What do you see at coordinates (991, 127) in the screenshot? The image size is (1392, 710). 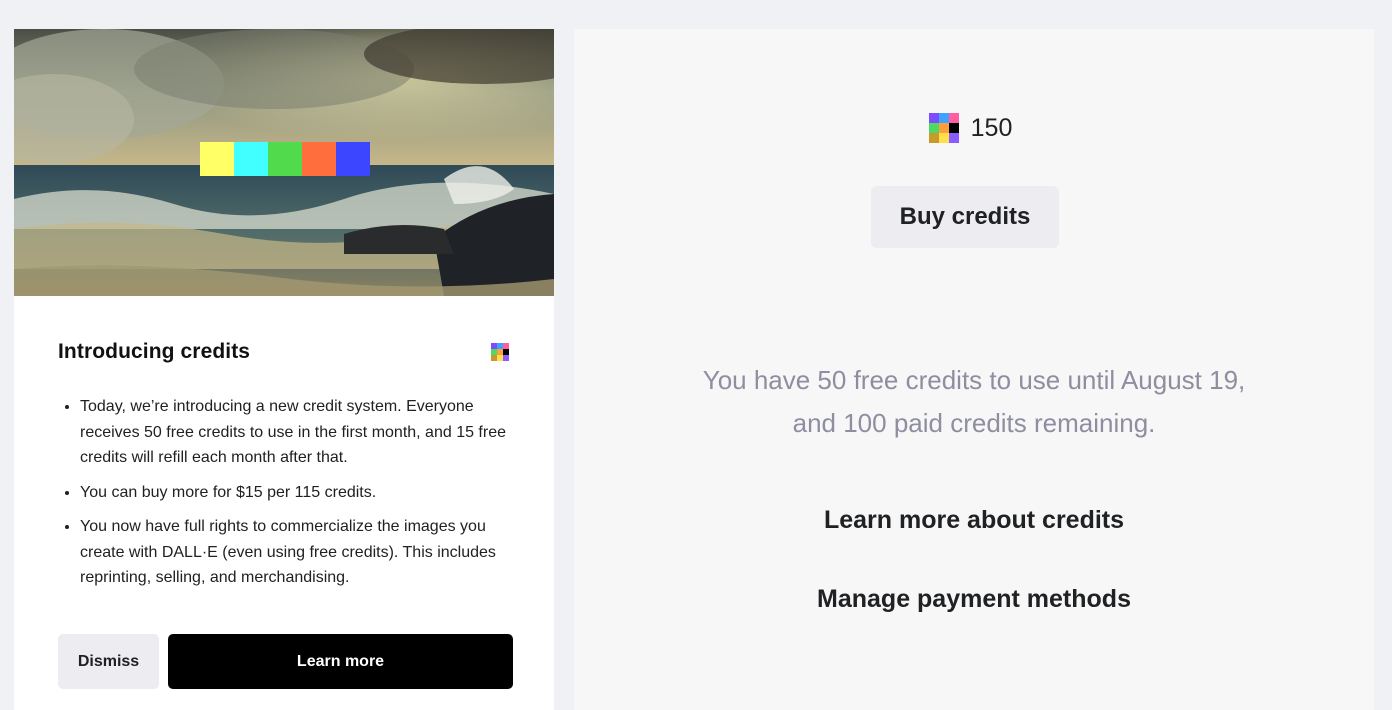 I see `credit-count: 150` at bounding box center [991, 127].